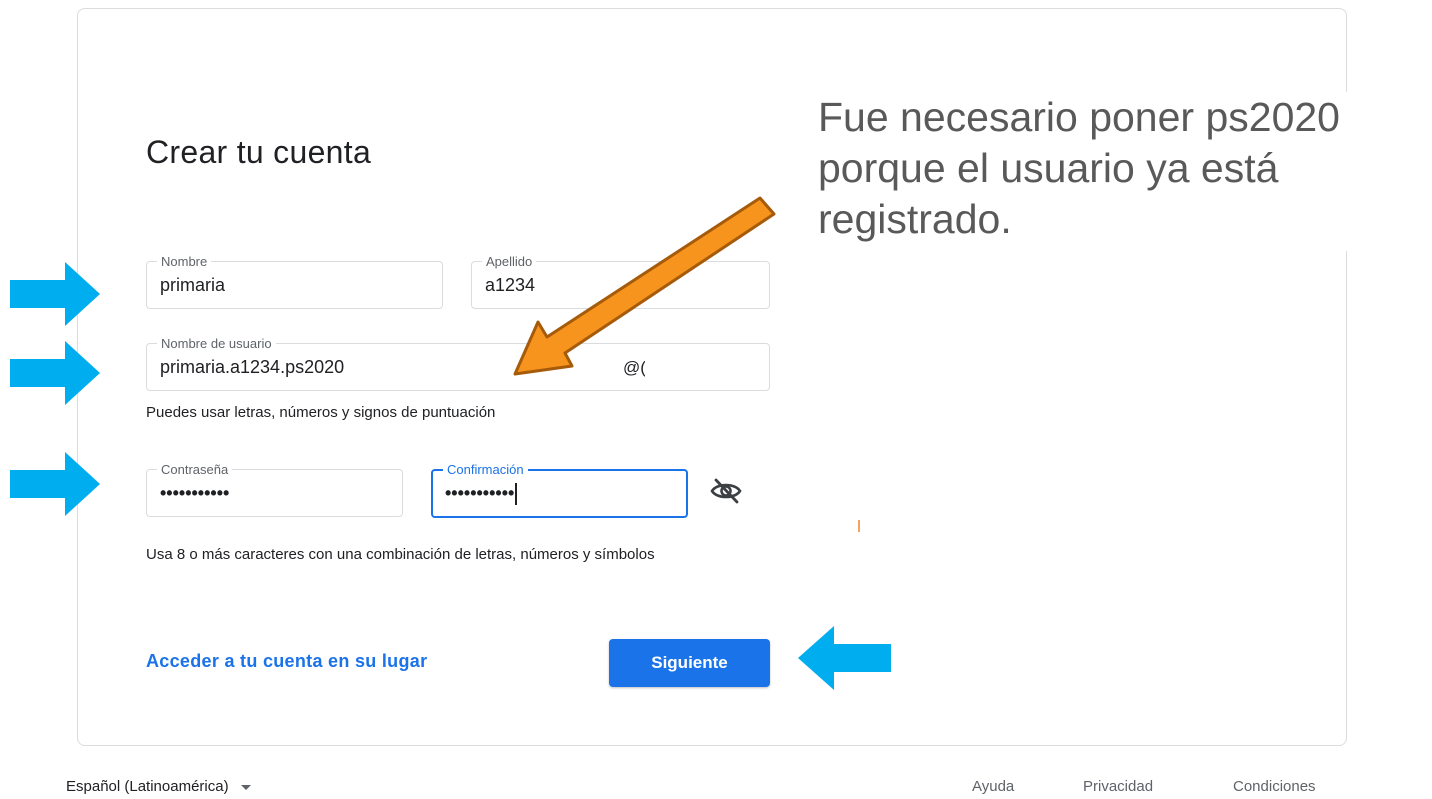  What do you see at coordinates (245, 787) in the screenshot?
I see `caret-down-icon` at bounding box center [245, 787].